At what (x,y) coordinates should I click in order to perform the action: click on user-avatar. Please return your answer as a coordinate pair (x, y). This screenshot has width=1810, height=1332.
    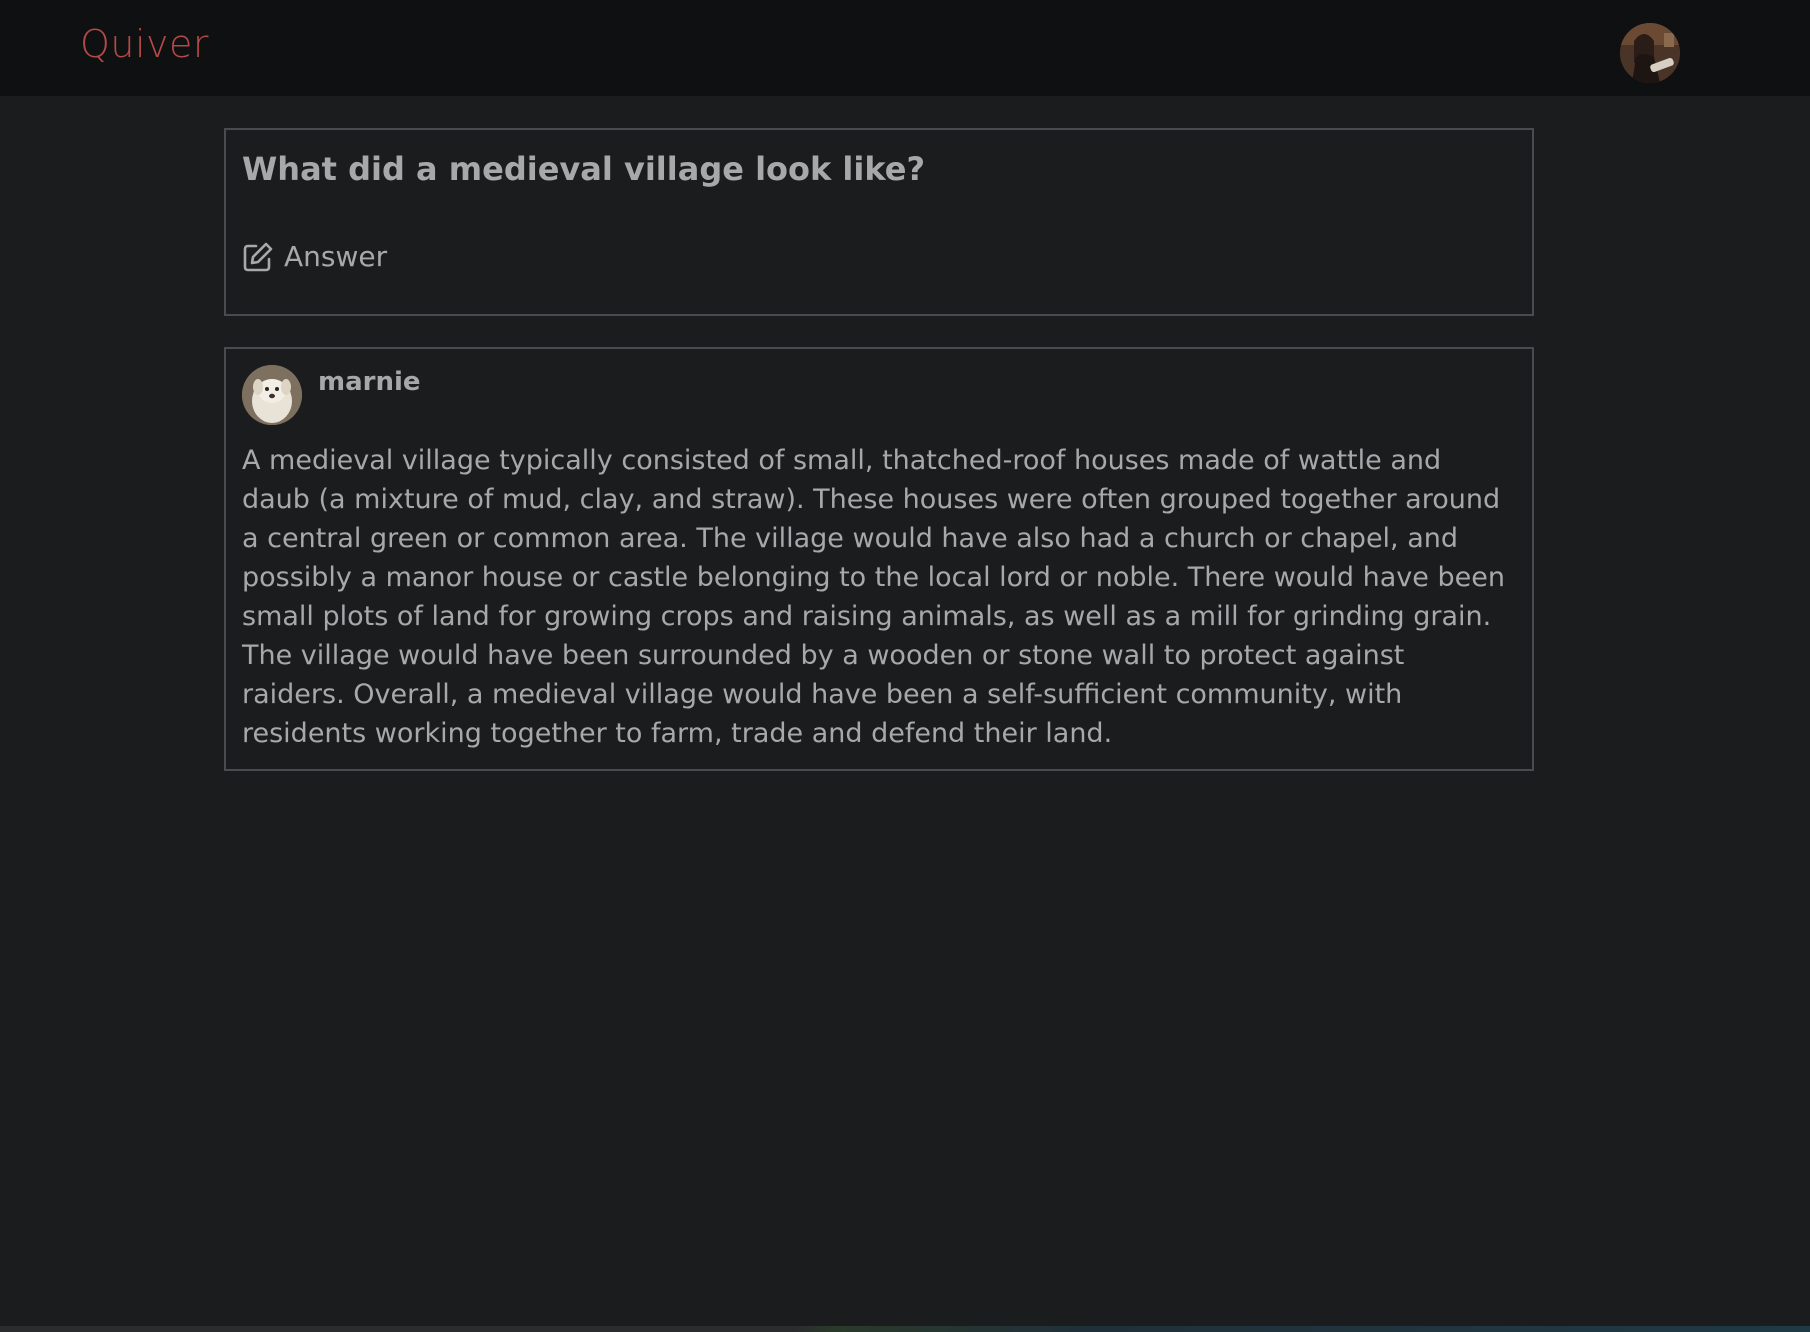
    Looking at the image, I should click on (1650, 53).